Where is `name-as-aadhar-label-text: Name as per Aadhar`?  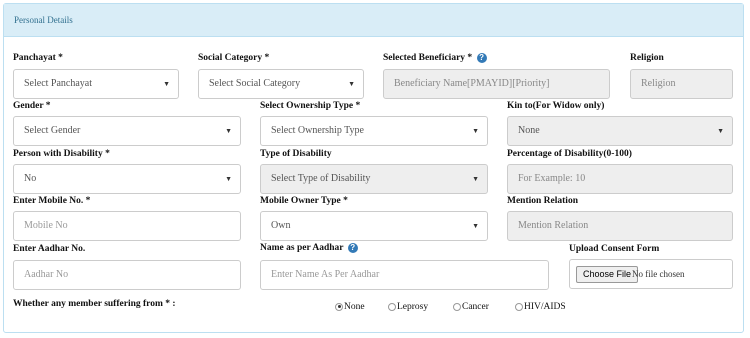 name-as-aadhar-label-text: Name as per Aadhar is located at coordinates (302, 248).